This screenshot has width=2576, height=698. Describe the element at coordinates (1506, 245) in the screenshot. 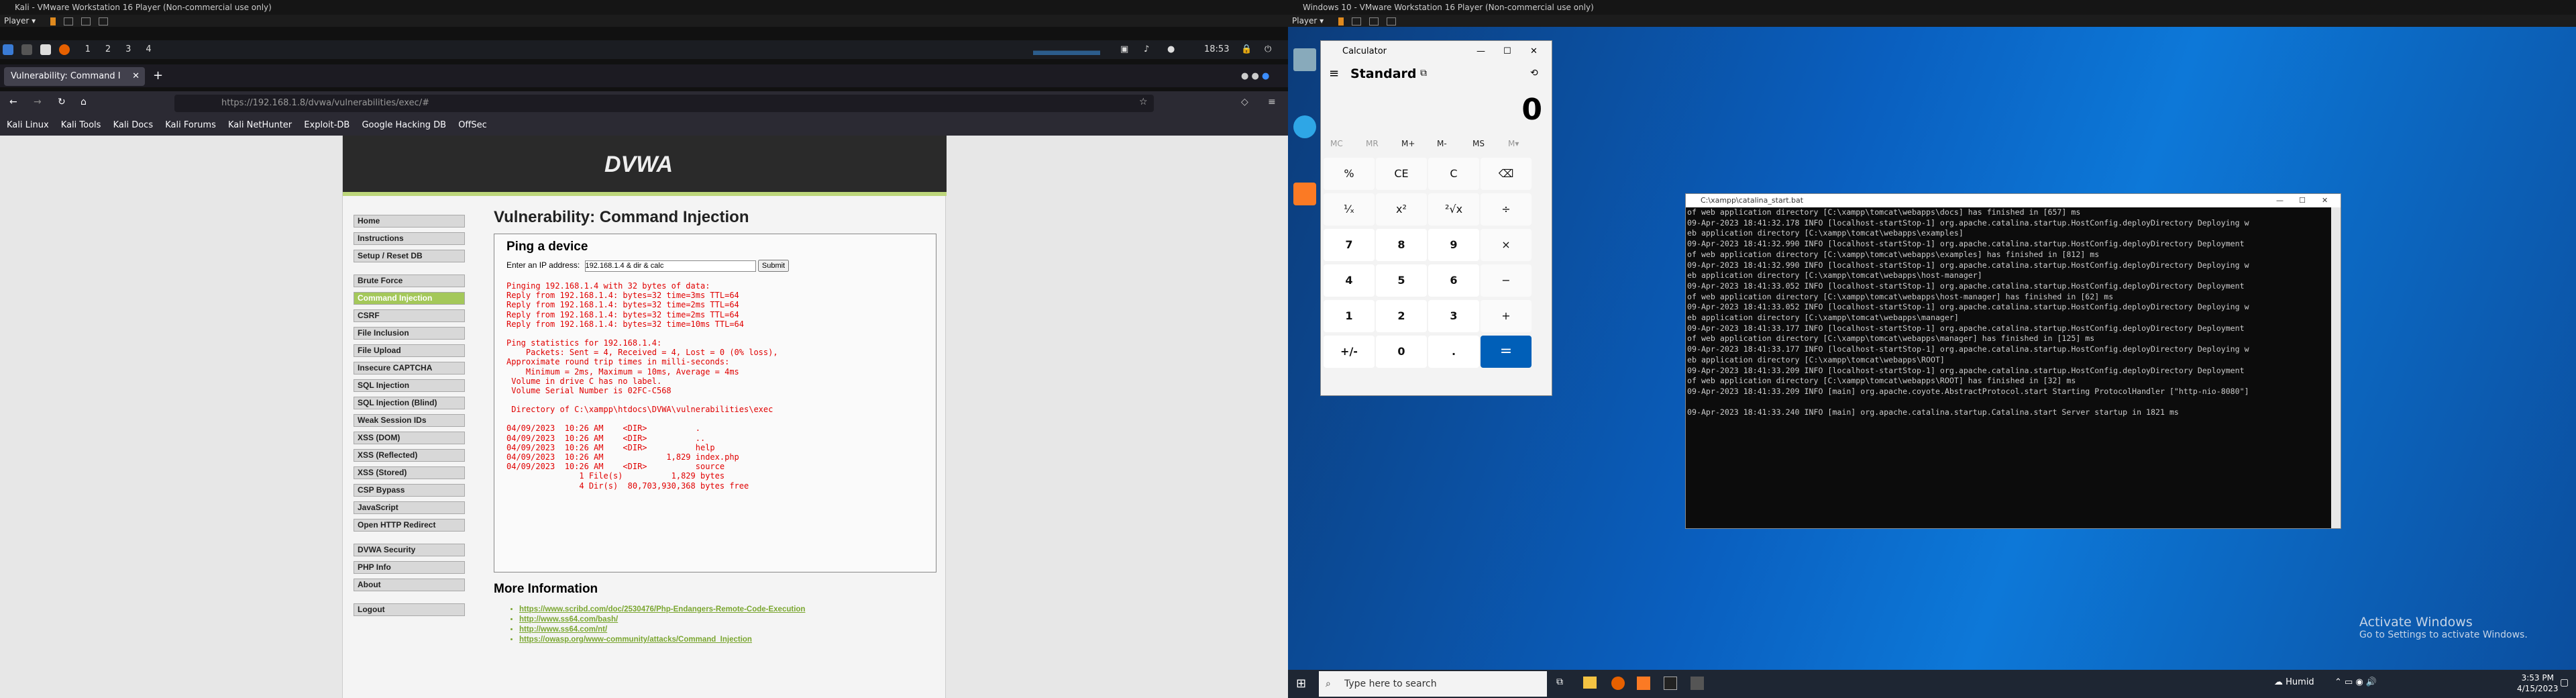

I see `calc-key: ×` at that location.